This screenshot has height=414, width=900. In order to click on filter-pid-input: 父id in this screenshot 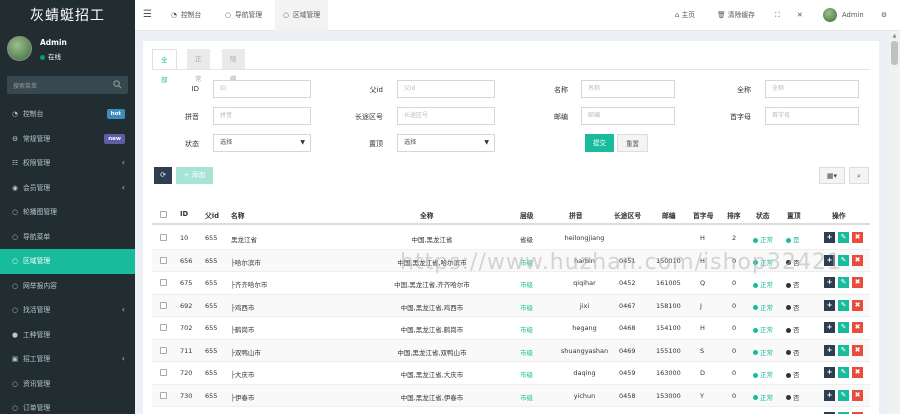, I will do `click(446, 89)`.